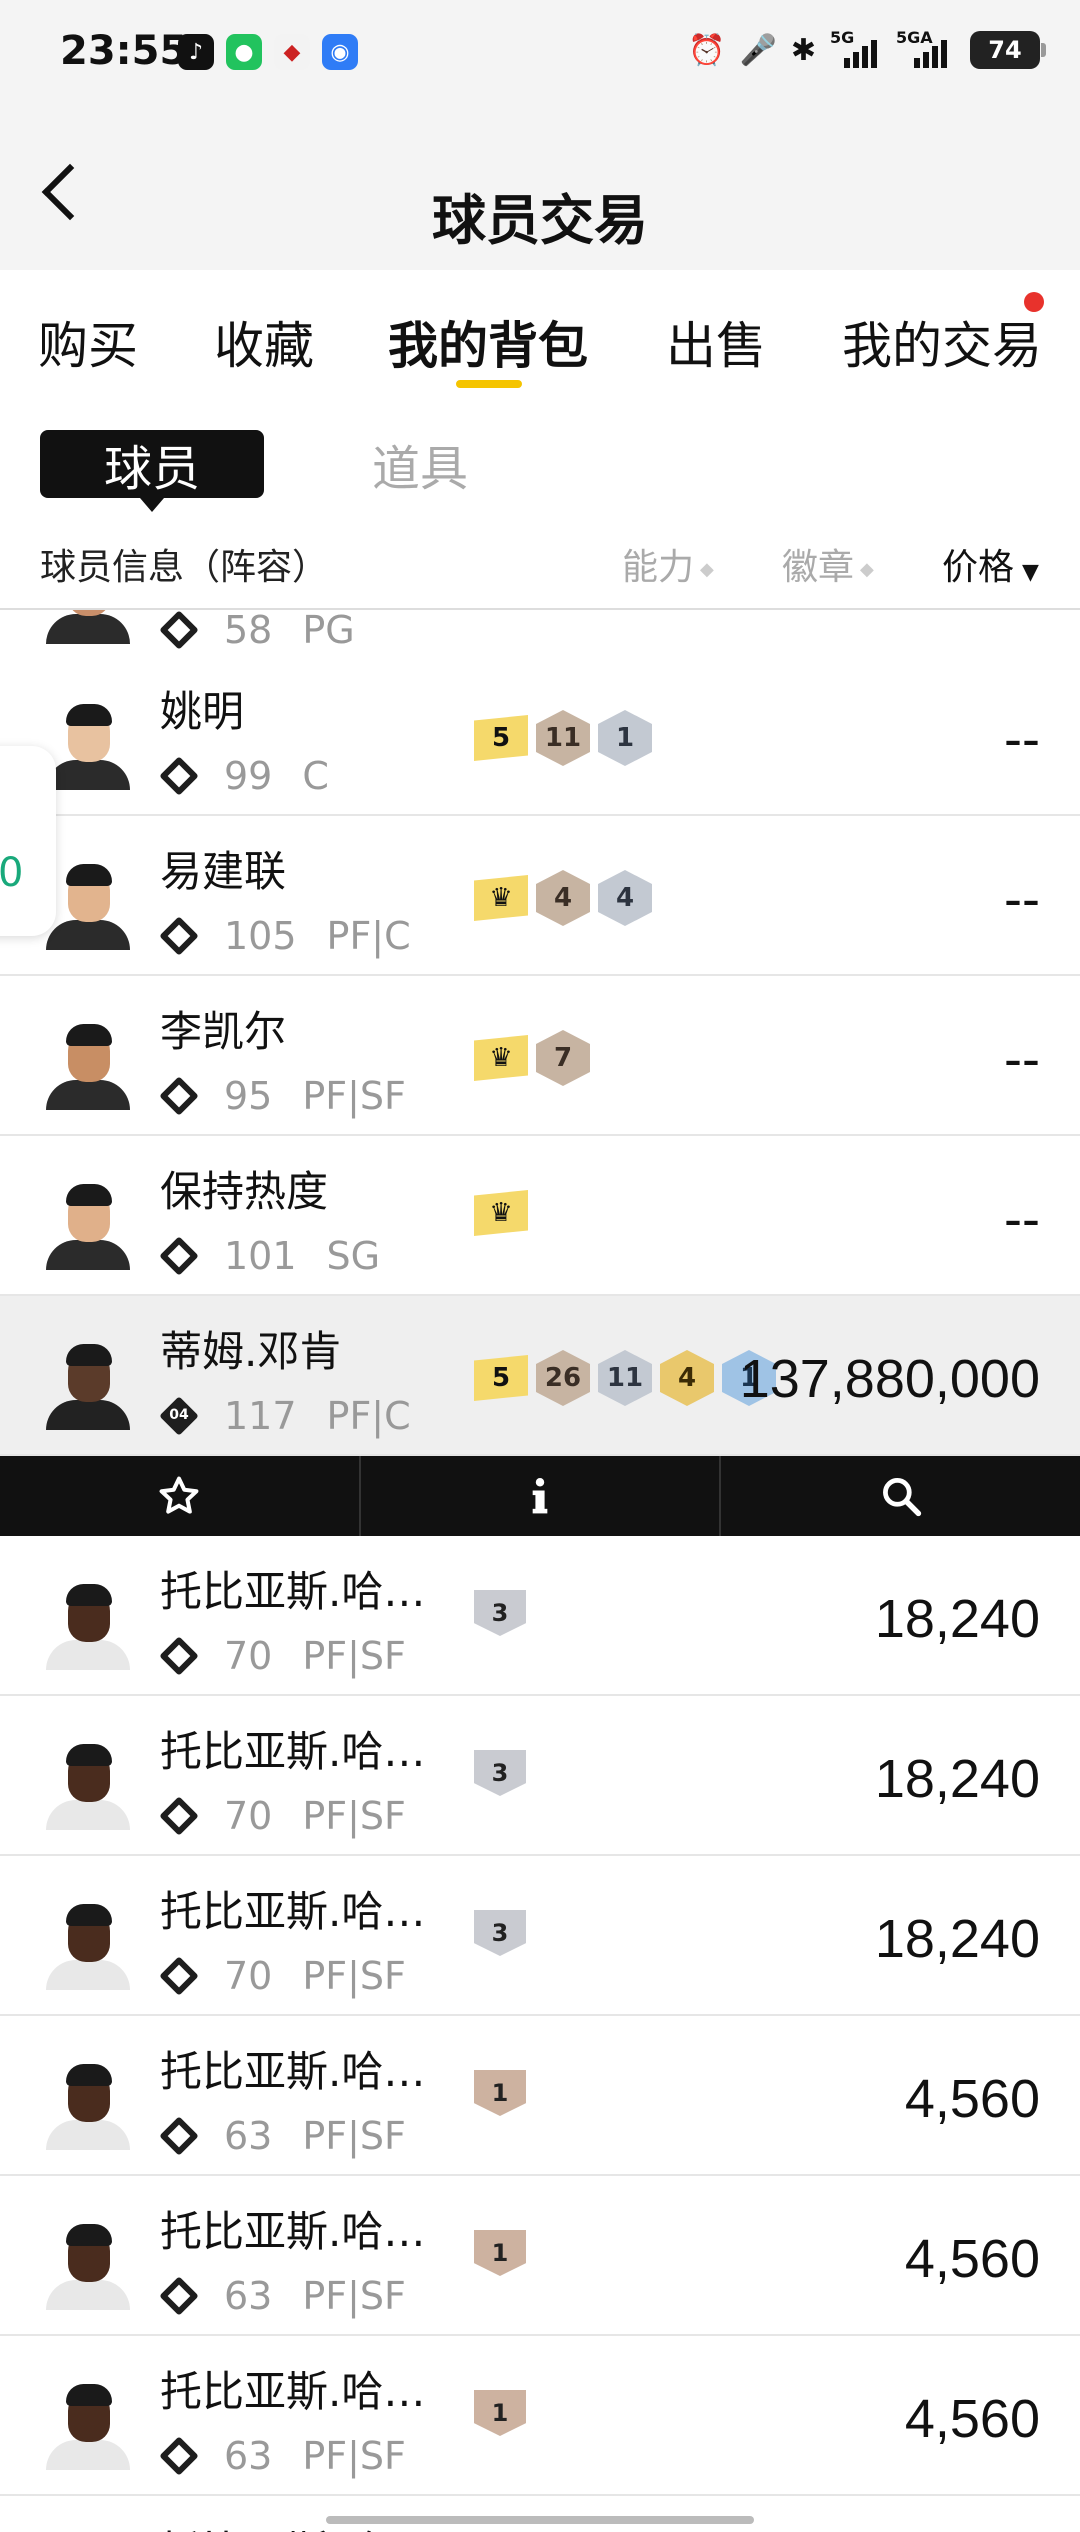  I want to click on tab-favorites: 收藏, so click(264, 342).